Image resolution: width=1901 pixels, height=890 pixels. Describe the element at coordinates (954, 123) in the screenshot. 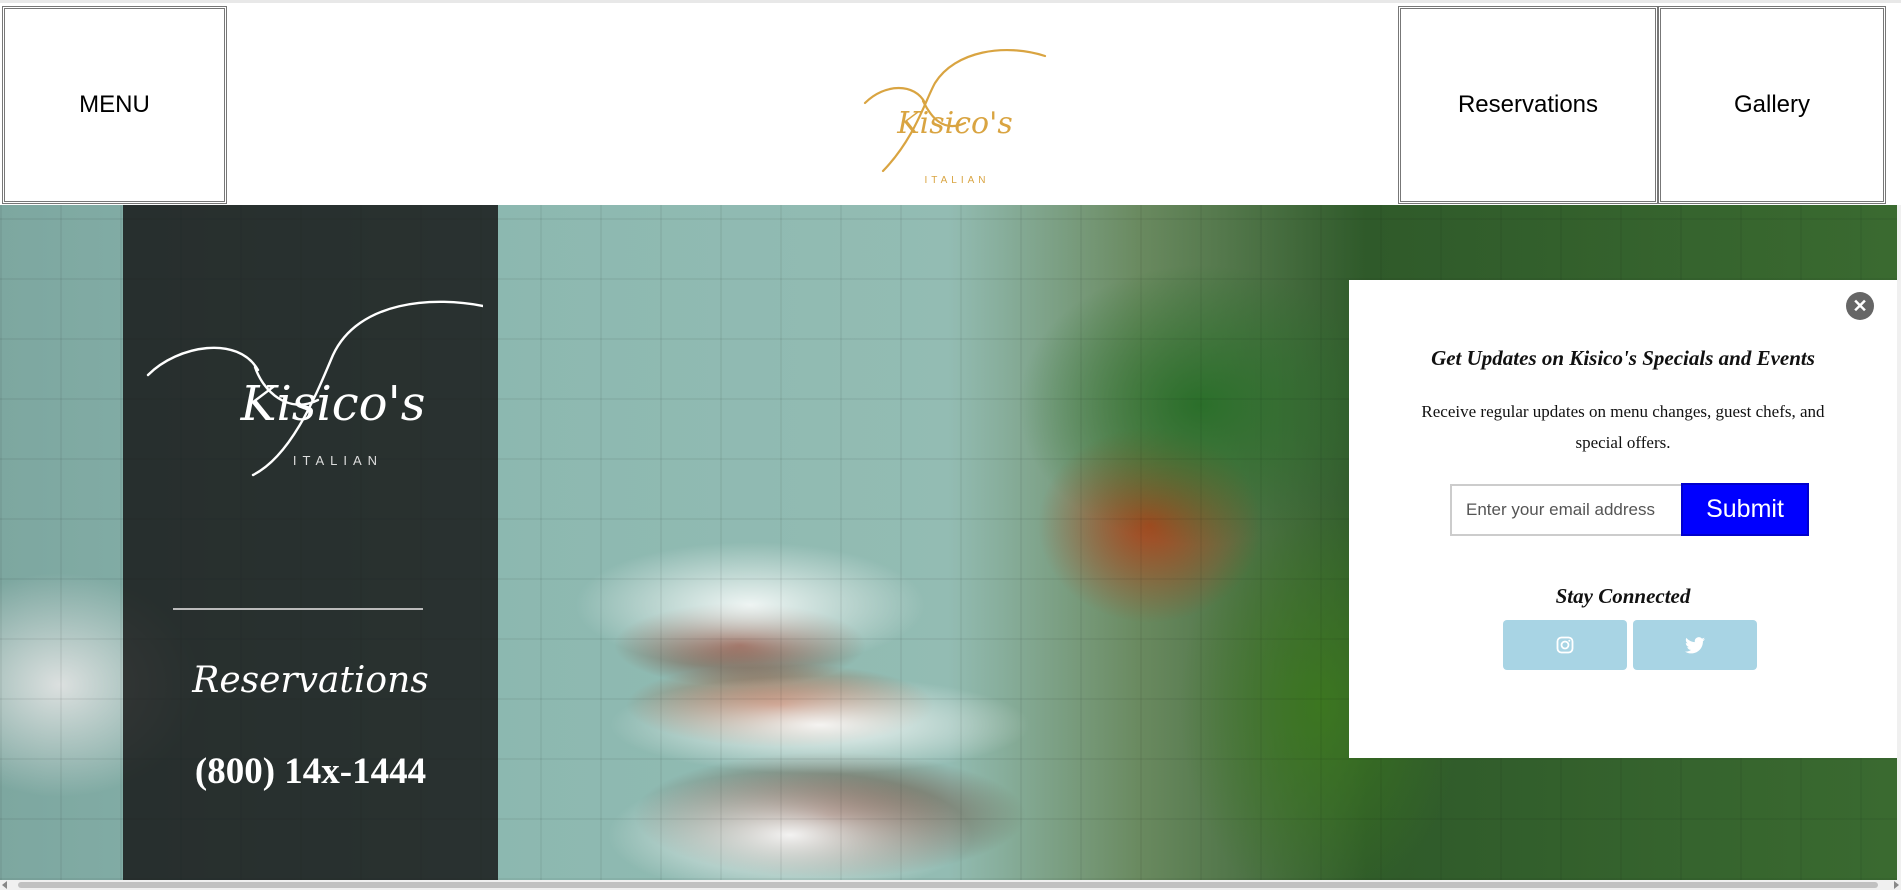

I see `header-logo-text: Kisico's` at that location.